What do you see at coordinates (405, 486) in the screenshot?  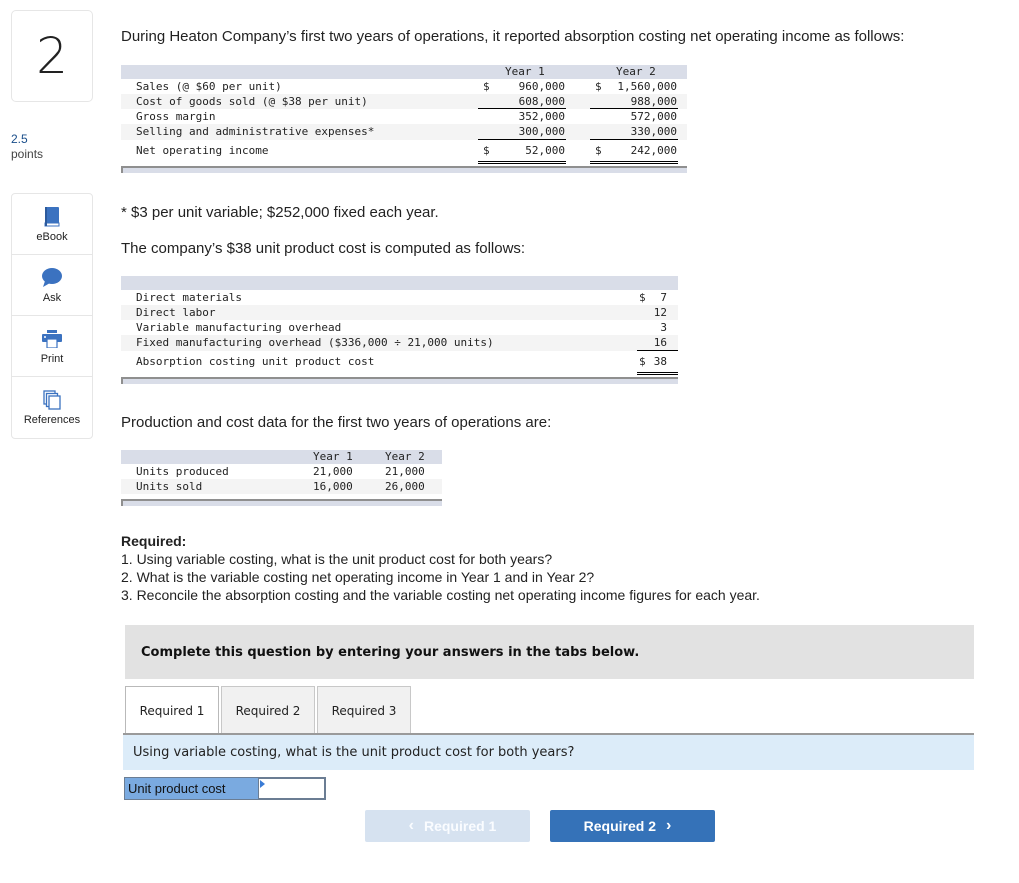 I see `year-2-value: 26,000` at bounding box center [405, 486].